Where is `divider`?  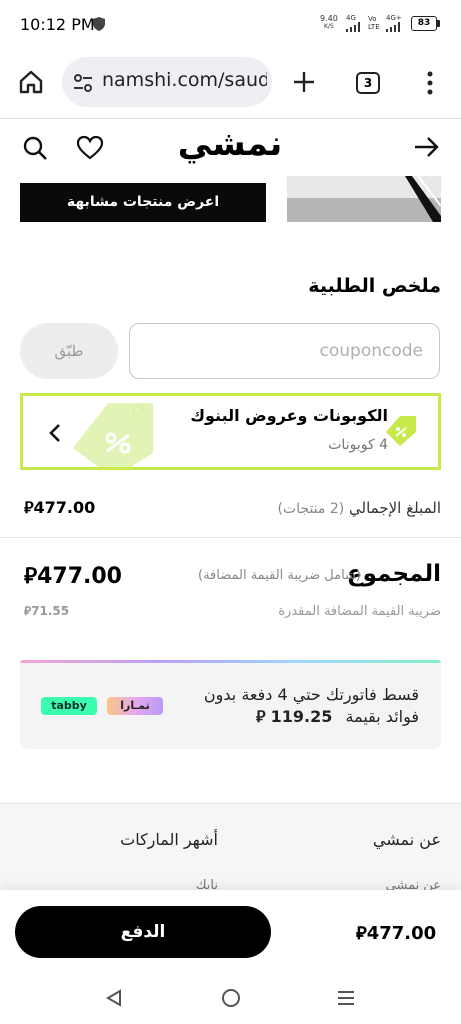 divider is located at coordinates (230, 537).